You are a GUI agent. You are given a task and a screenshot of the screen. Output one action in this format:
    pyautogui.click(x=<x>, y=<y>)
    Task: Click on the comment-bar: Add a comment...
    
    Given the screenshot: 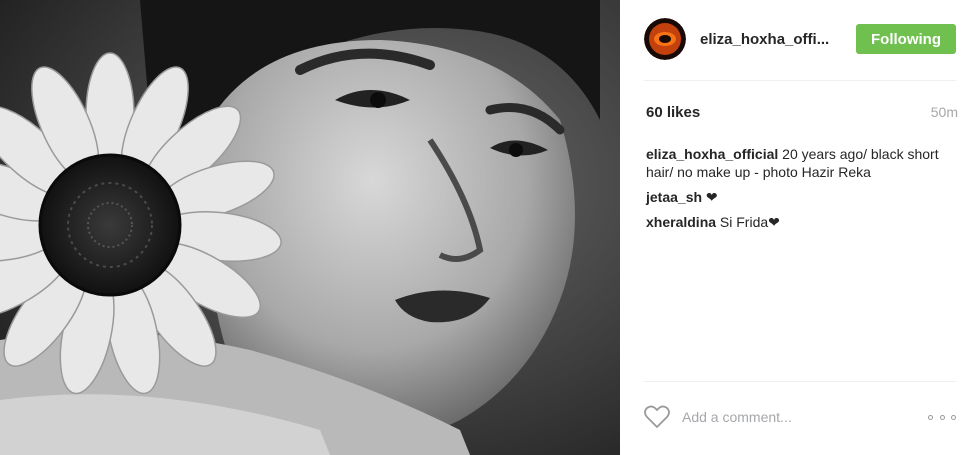 What is the action you would take?
    pyautogui.click(x=800, y=417)
    